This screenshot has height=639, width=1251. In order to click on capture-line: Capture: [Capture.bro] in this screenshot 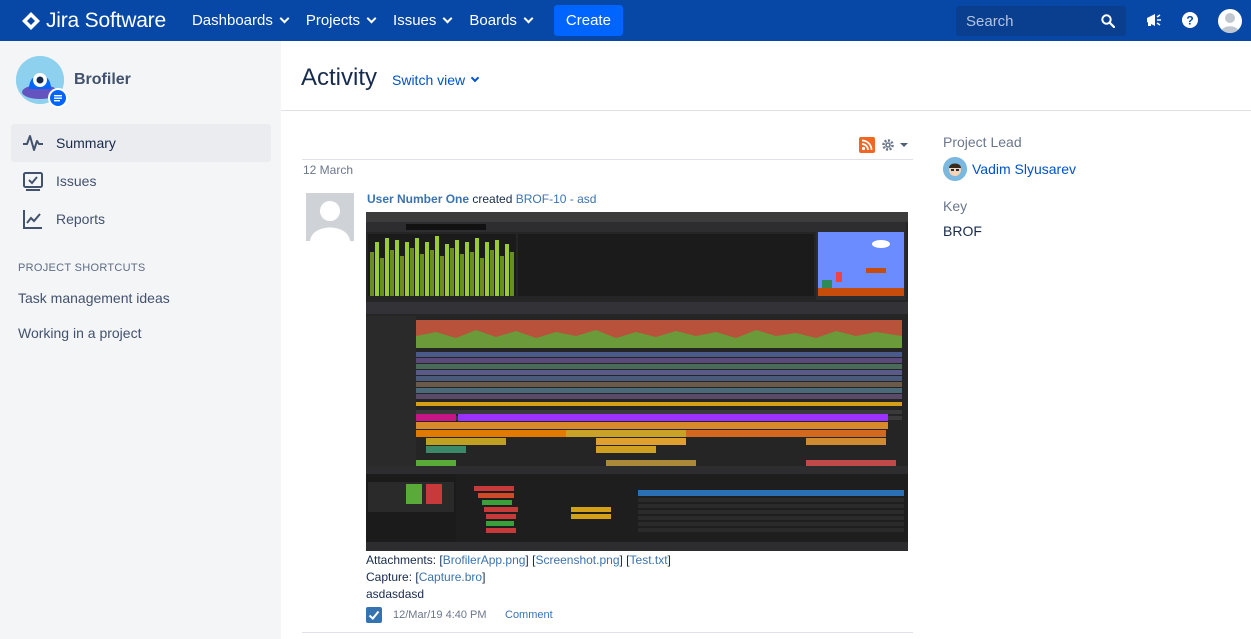, I will do `click(426, 577)`.